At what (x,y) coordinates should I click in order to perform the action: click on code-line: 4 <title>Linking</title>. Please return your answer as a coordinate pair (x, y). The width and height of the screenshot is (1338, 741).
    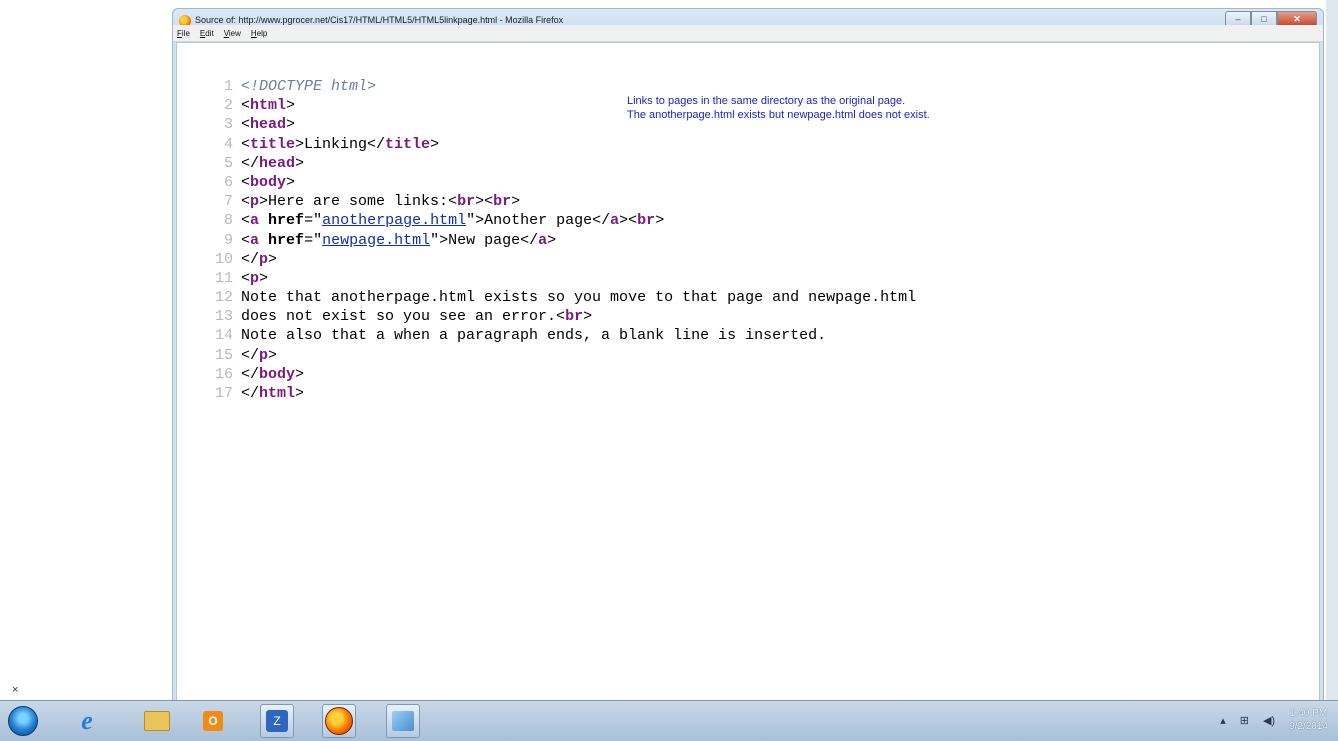
    Looking at the image, I should click on (561, 144).